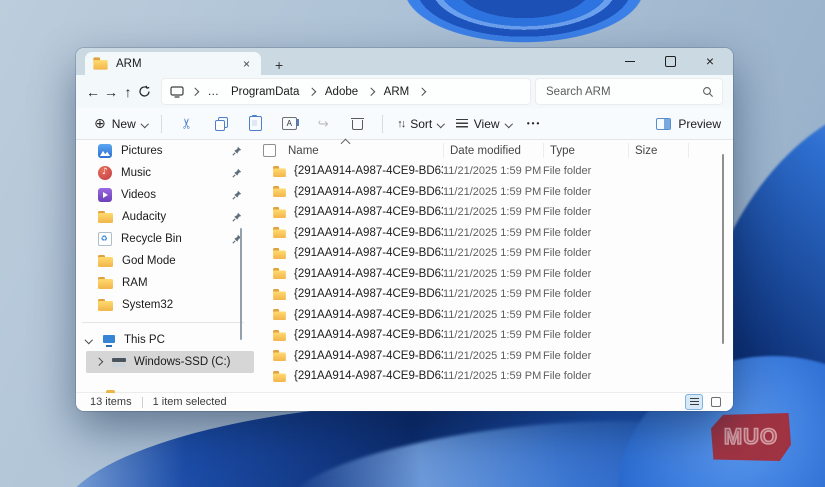  Describe the element at coordinates (630, 61) in the screenshot. I see `minimize-button` at that location.